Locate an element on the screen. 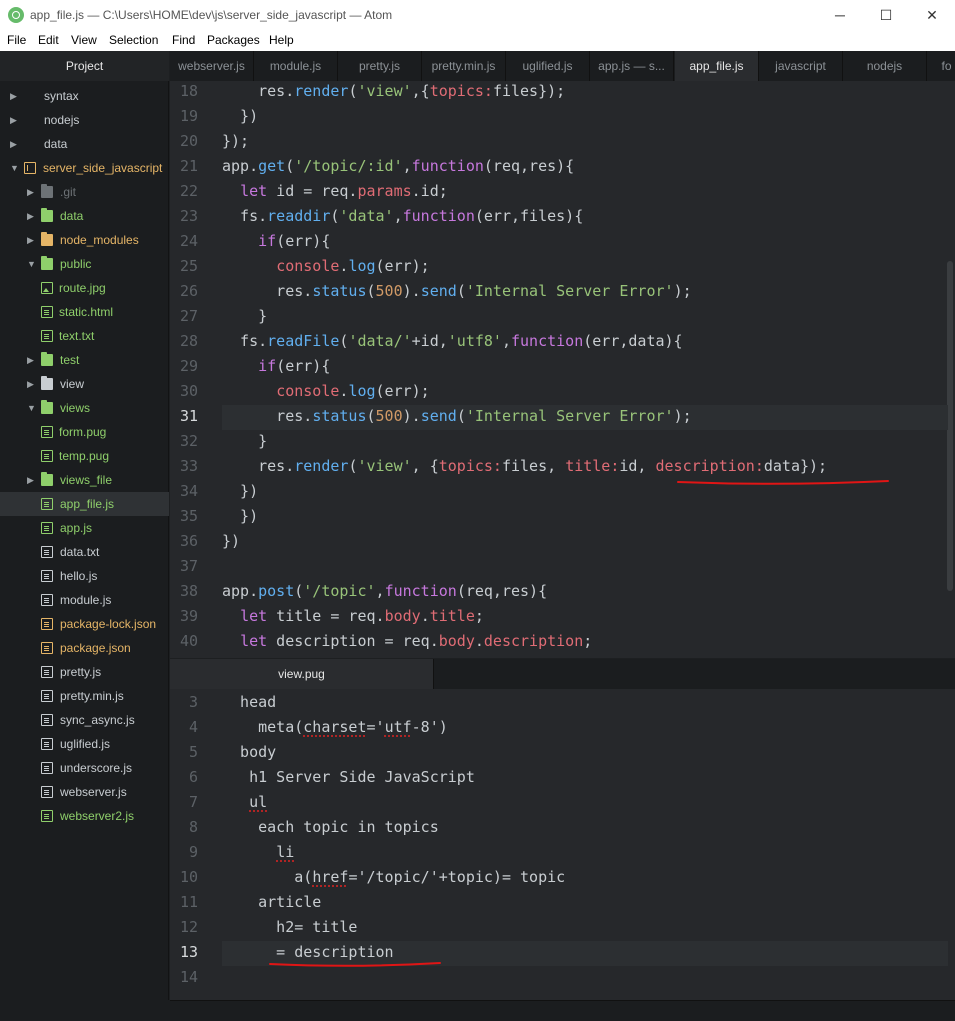 This screenshot has height=1021, width=955. code-line: body is located at coordinates (249, 752).